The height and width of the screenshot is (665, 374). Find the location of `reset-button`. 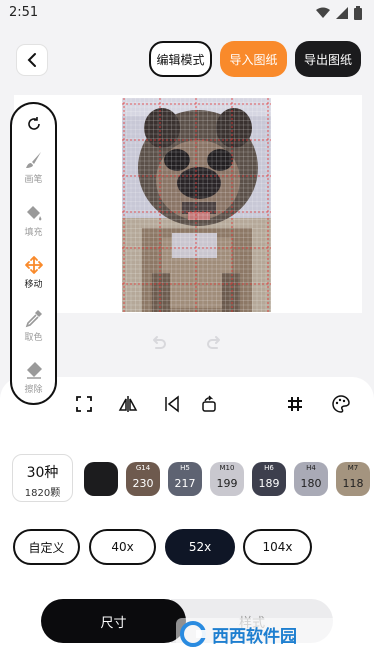

reset-button is located at coordinates (33, 124).